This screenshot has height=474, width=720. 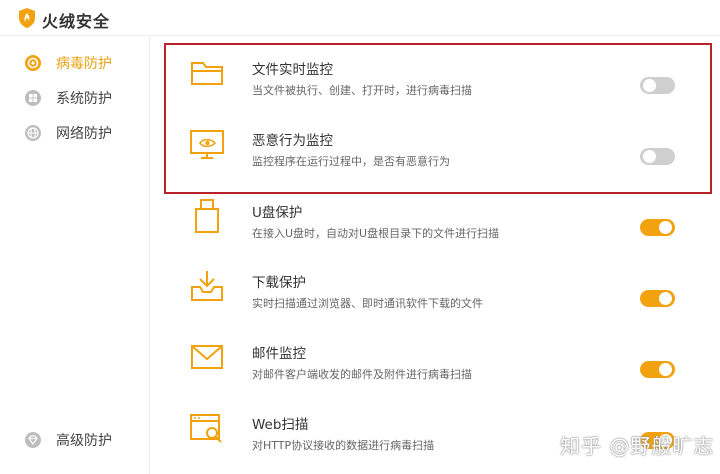 I want to click on sidebar-item-virus-protection: 病毒防护, so click(x=68, y=63).